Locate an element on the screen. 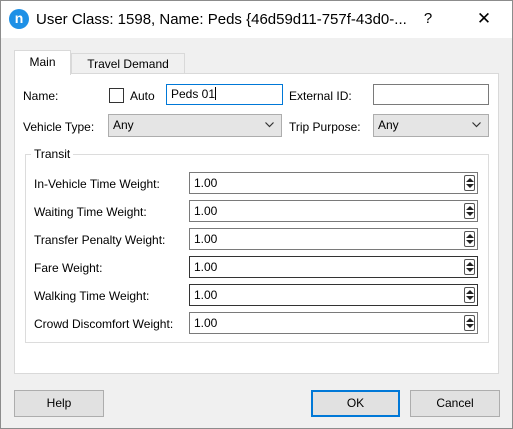 The width and height of the screenshot is (513, 429). name-input-value: Peds 01 is located at coordinates (193, 94).